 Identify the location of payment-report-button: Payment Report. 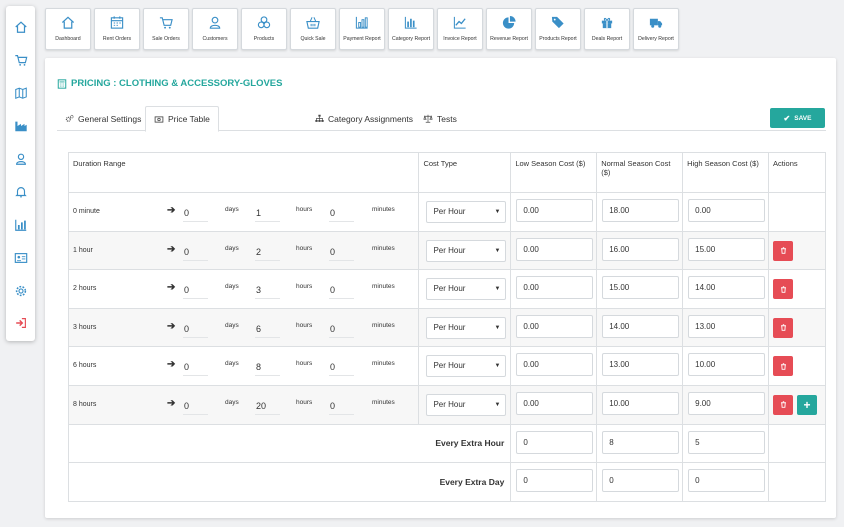
(362, 29).